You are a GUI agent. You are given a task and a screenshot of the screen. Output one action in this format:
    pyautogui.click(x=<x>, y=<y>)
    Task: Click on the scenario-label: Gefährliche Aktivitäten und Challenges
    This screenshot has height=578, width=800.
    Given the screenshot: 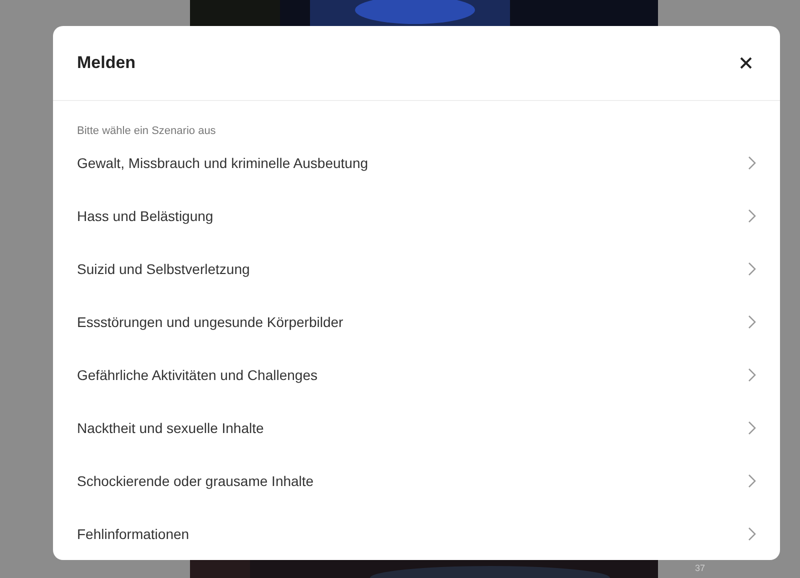 What is the action you would take?
    pyautogui.click(x=197, y=374)
    